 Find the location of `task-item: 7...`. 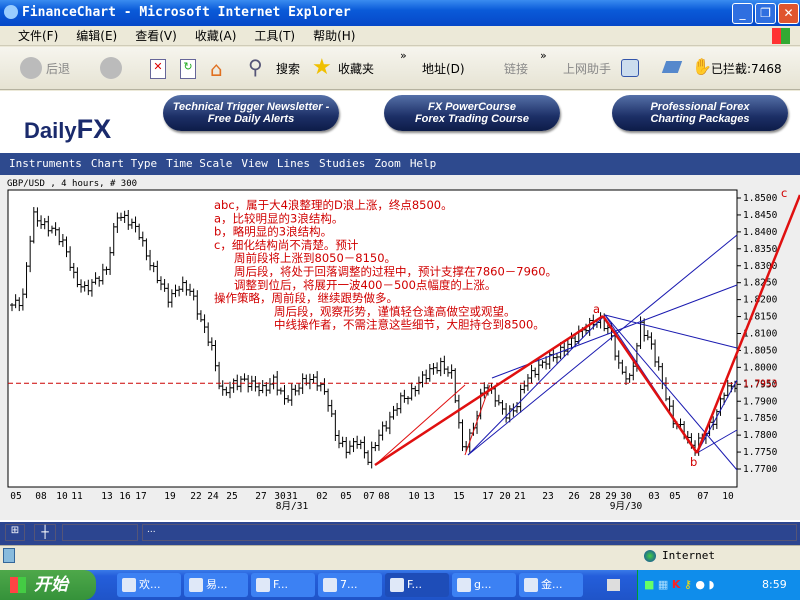

task-item: 7... is located at coordinates (350, 585).